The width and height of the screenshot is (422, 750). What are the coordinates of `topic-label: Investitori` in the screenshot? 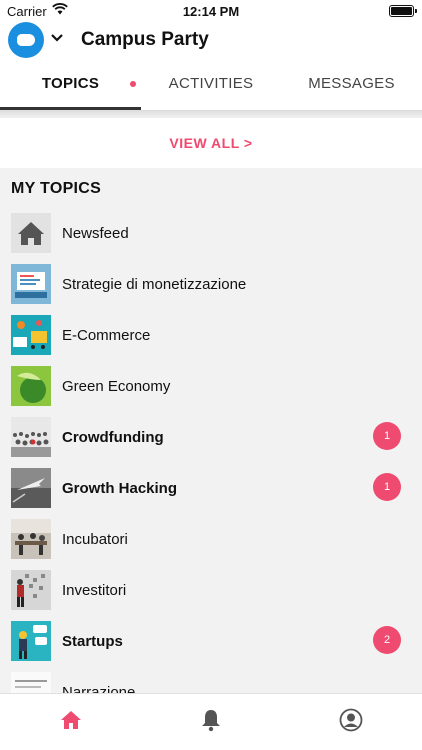 It's located at (94, 590).